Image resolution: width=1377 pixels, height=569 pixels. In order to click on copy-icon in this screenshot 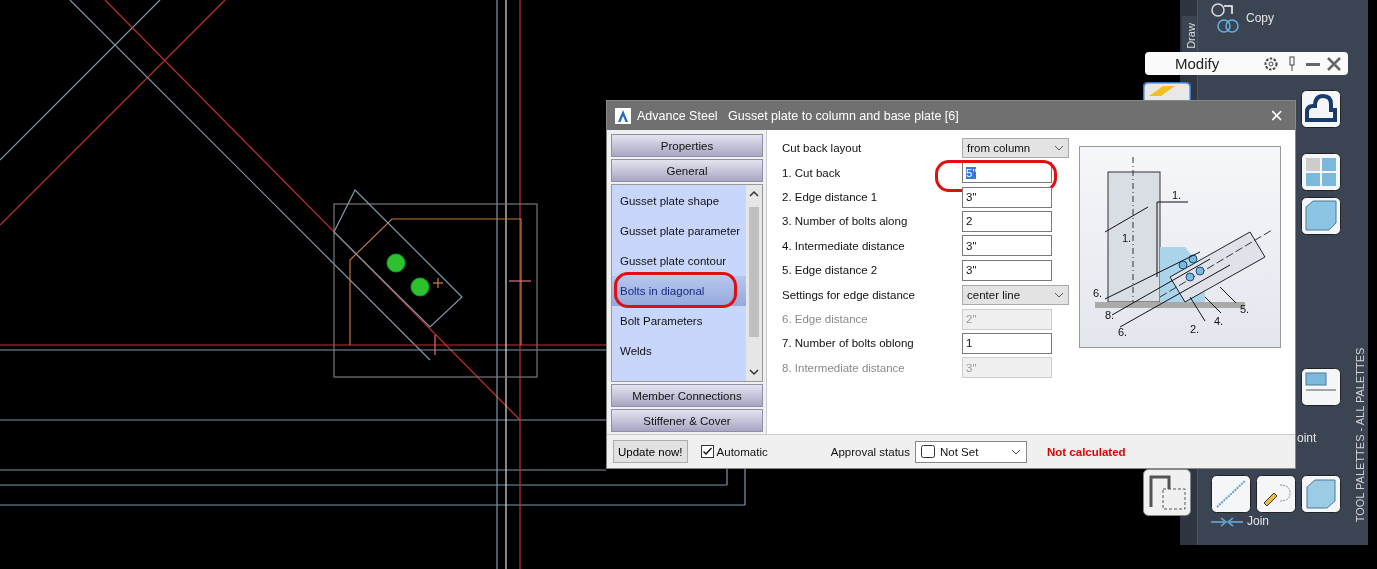, I will do `click(1226, 18)`.